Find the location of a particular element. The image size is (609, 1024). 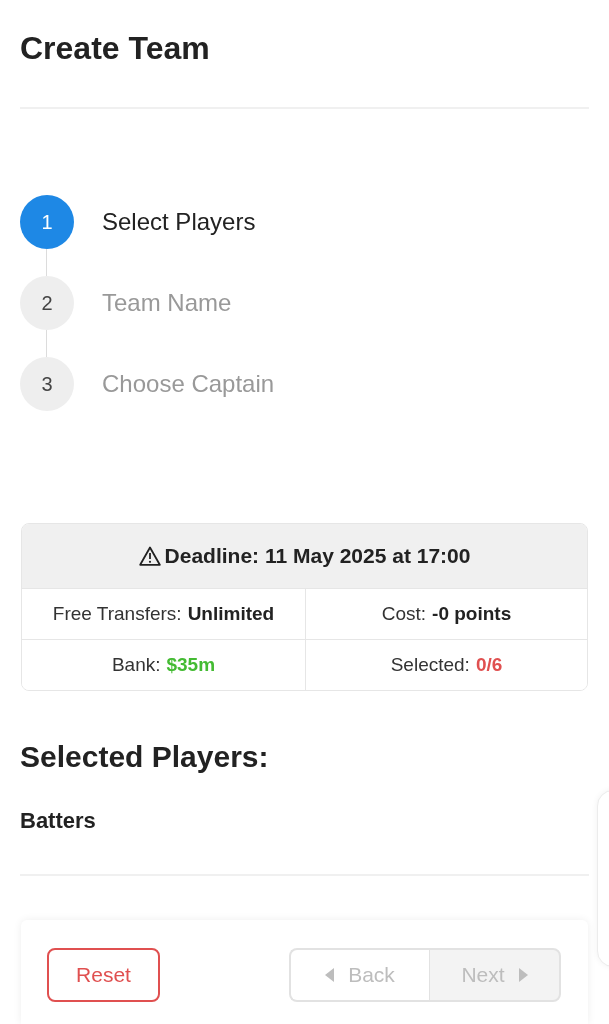

stat-label: Bank: is located at coordinates (136, 665).